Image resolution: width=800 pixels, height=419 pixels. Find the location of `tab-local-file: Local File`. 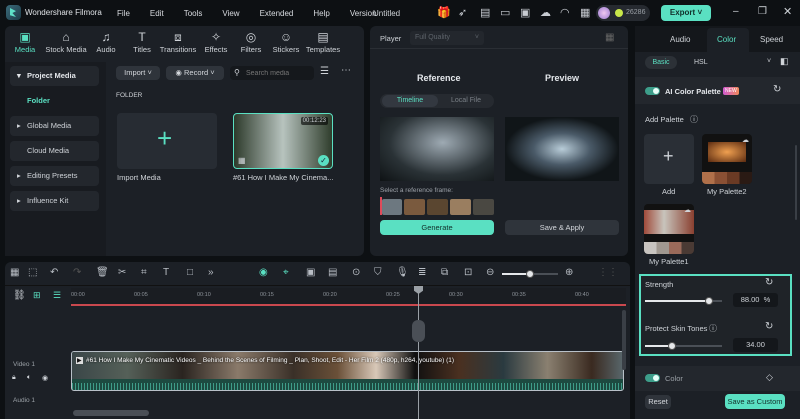

tab-local-file: Local File is located at coordinates (466, 101).